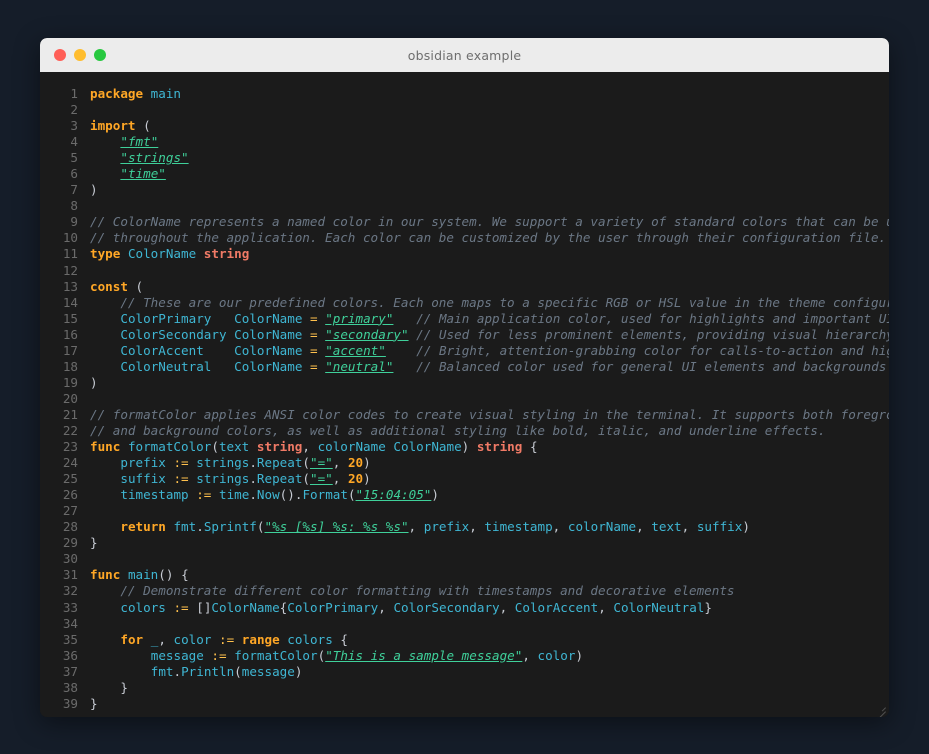 Image resolution: width=929 pixels, height=754 pixels. I want to click on code-line: 30, so click(464, 559).